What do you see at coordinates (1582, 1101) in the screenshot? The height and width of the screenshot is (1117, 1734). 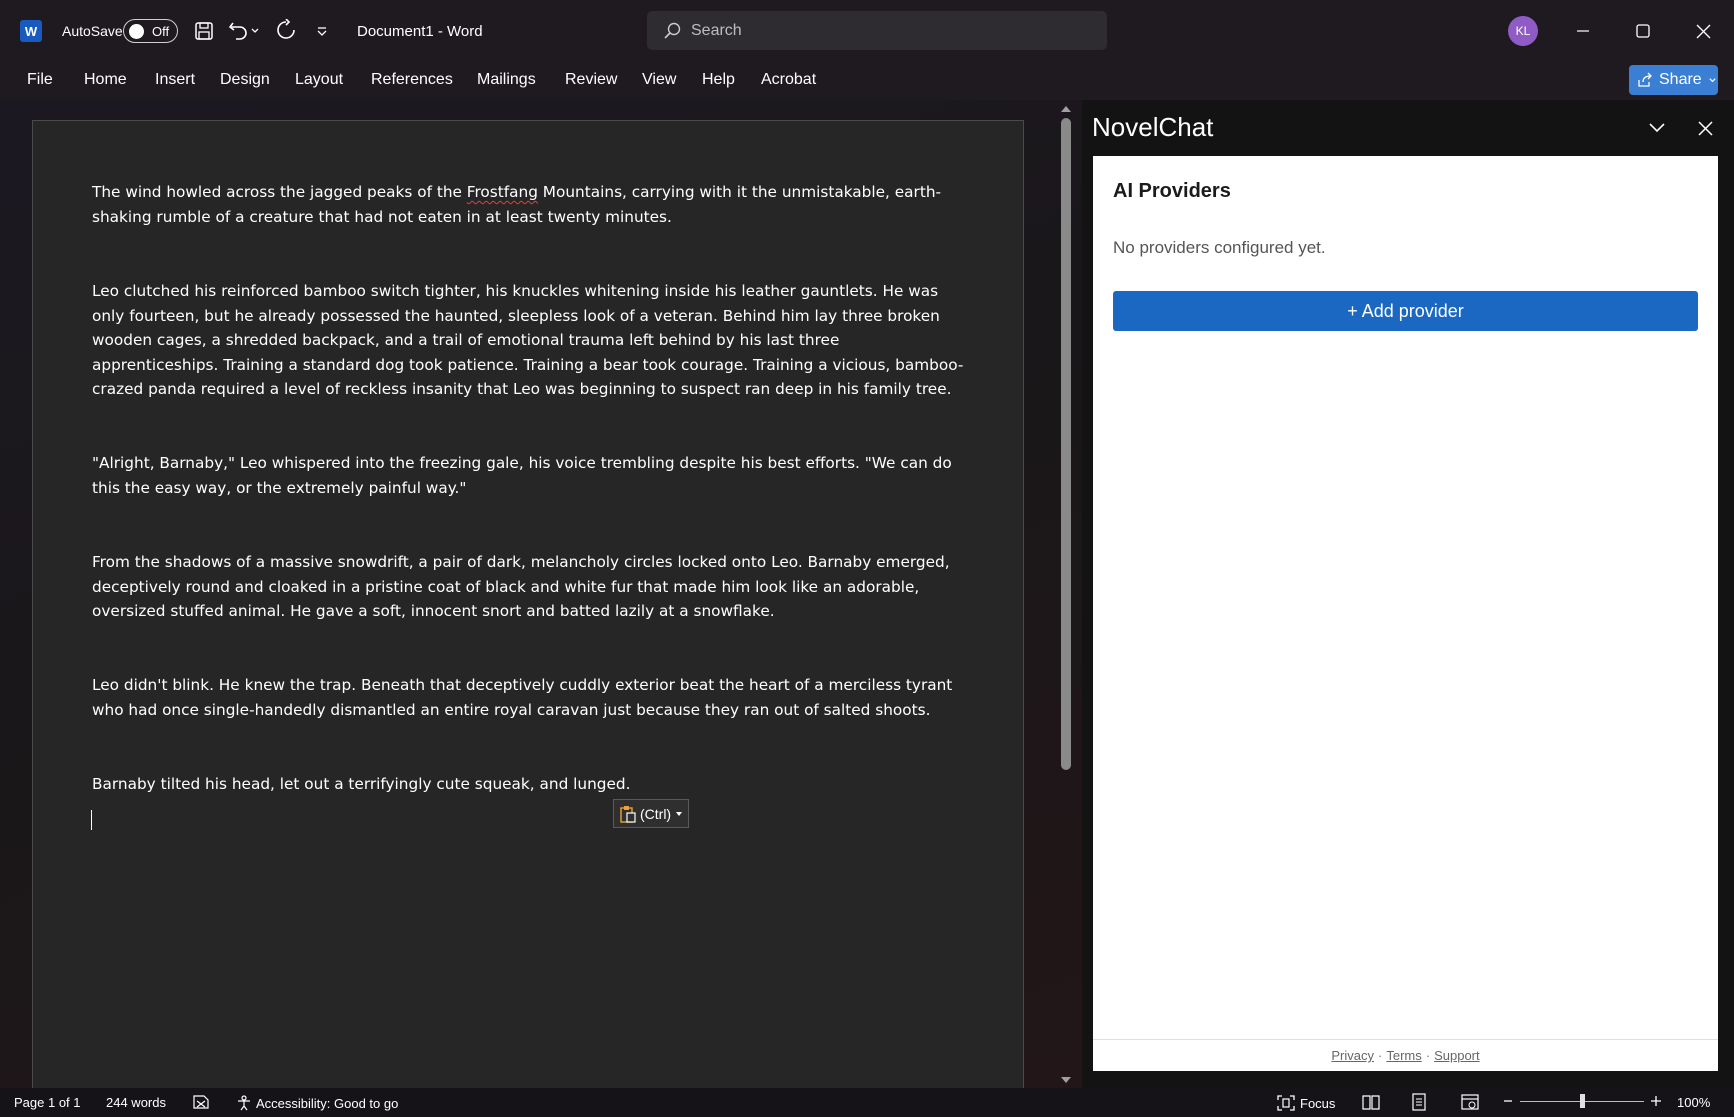 I see `zoom-slider-thumb` at bounding box center [1582, 1101].